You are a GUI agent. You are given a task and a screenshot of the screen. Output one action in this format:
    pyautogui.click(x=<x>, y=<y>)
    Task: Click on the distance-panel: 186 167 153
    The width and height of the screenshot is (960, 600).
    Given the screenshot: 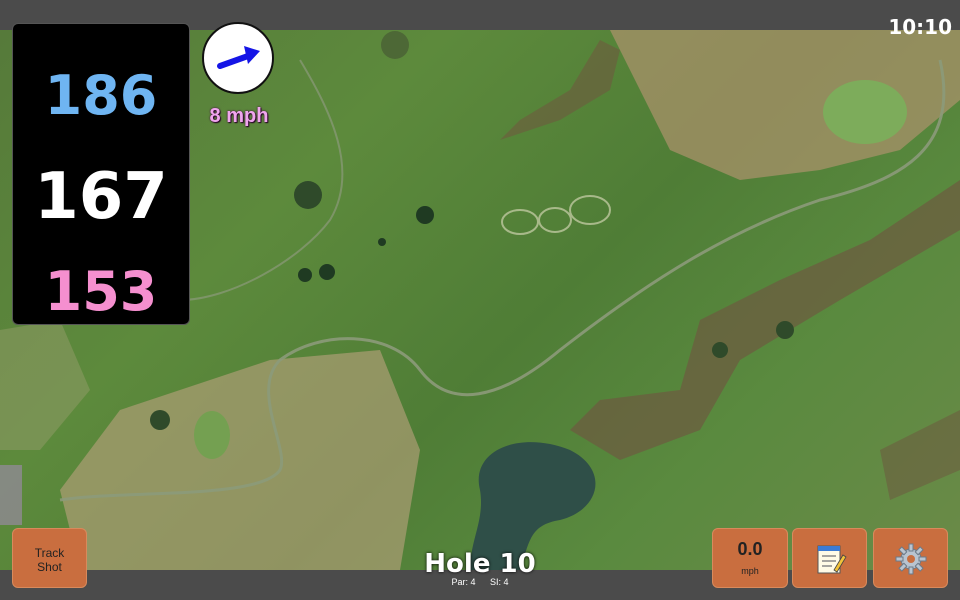 What is the action you would take?
    pyautogui.click(x=101, y=174)
    